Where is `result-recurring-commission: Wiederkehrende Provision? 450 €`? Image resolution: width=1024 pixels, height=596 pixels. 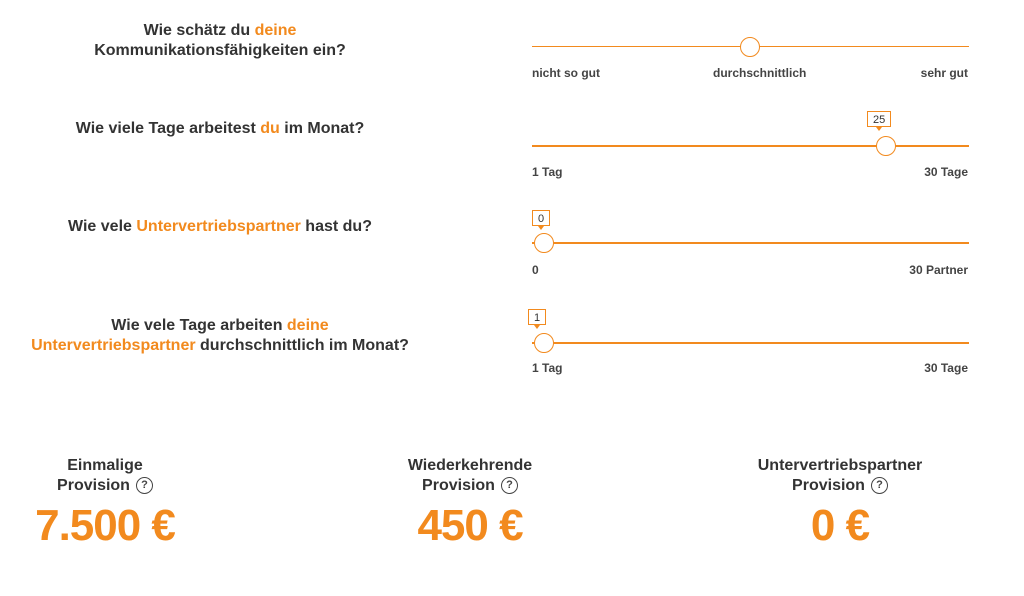 result-recurring-commission: Wiederkehrende Provision? 450 € is located at coordinates (470, 503).